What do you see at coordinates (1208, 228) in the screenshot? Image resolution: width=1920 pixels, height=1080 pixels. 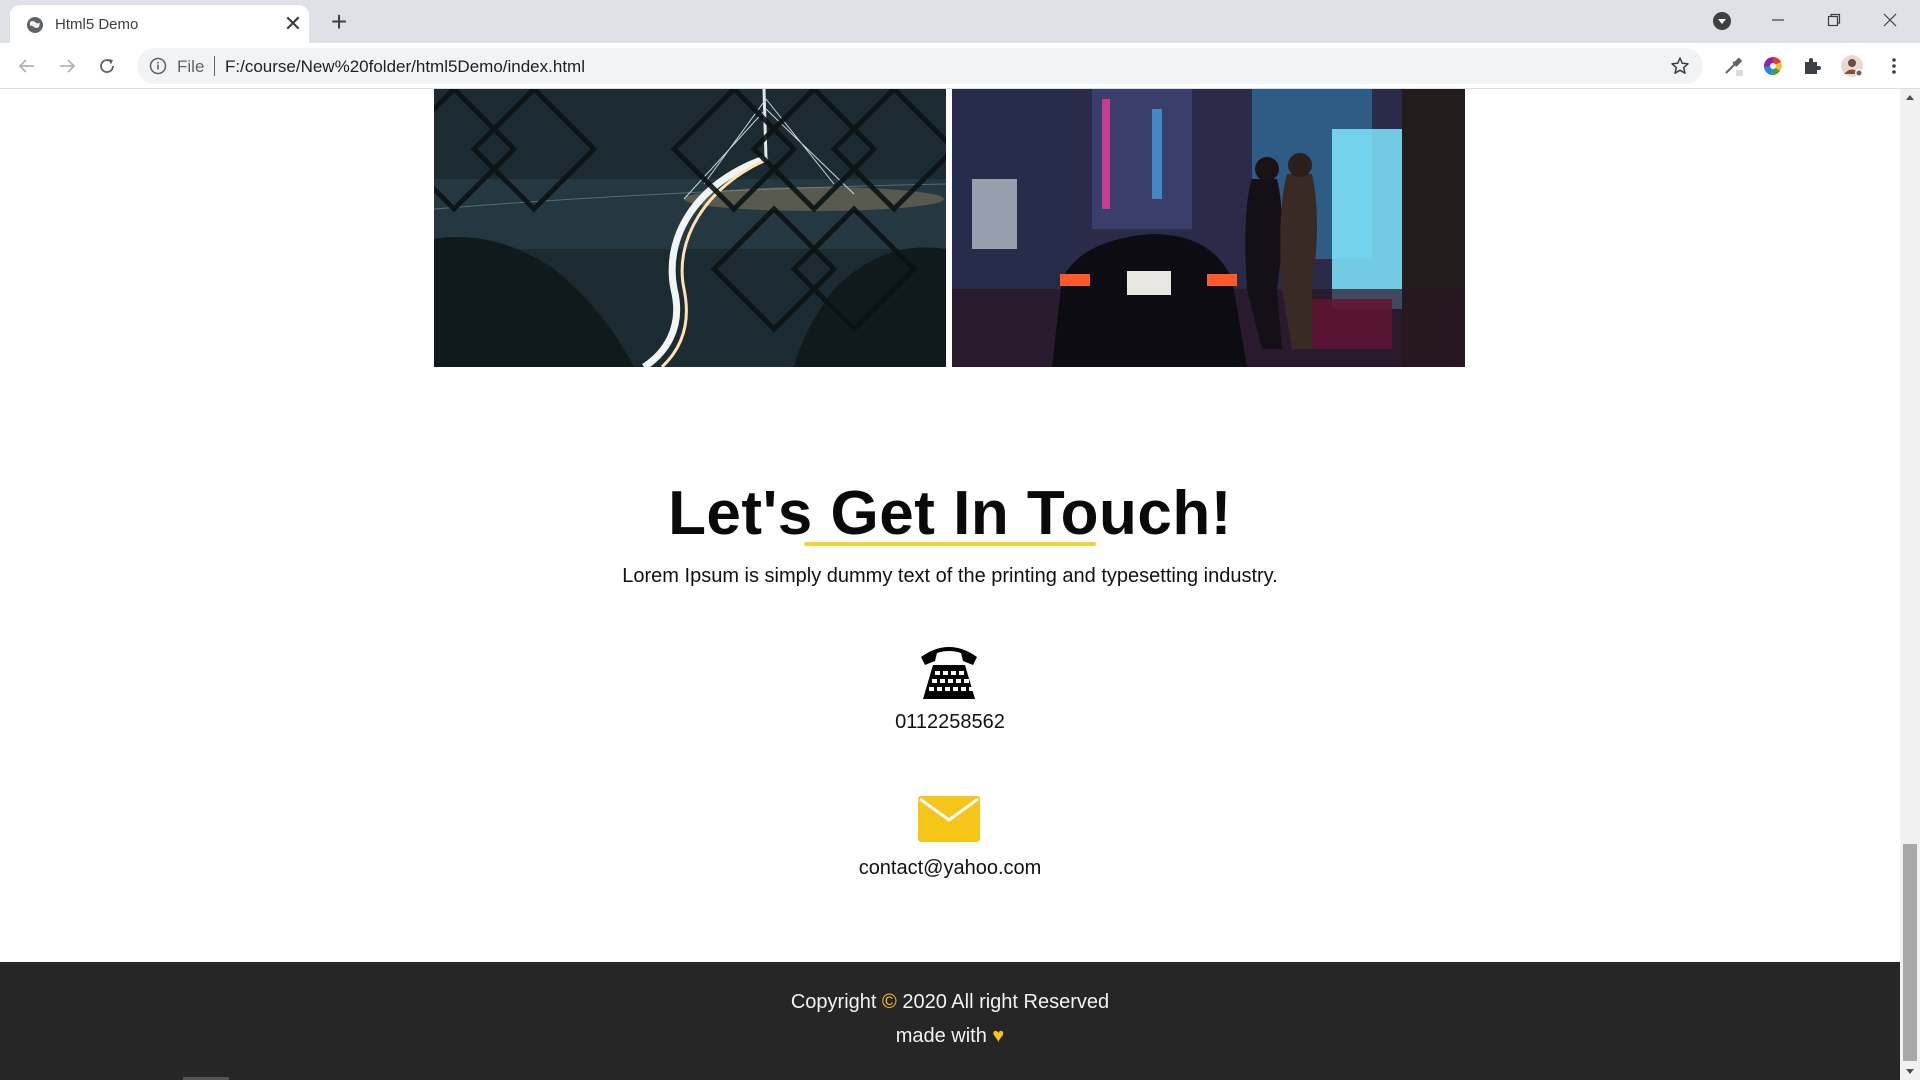 I see `city-street-taxi-photo` at bounding box center [1208, 228].